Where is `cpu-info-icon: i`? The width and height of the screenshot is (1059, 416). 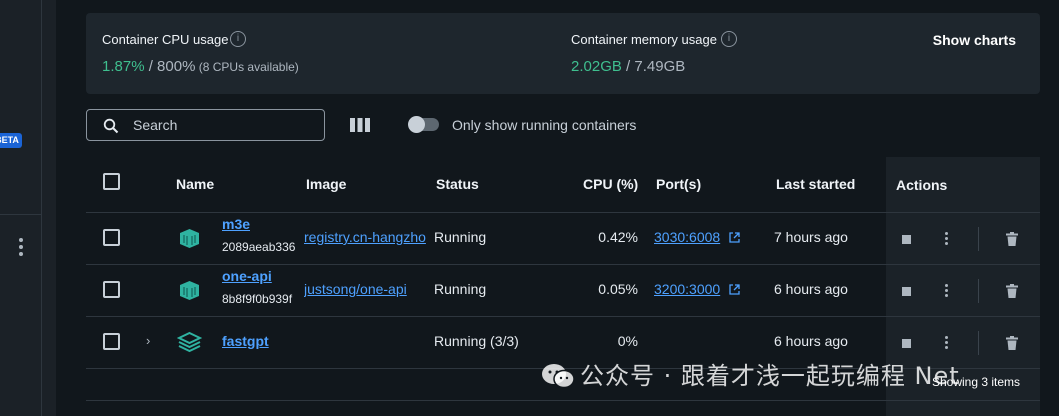
cpu-info-icon: i is located at coordinates (238, 39).